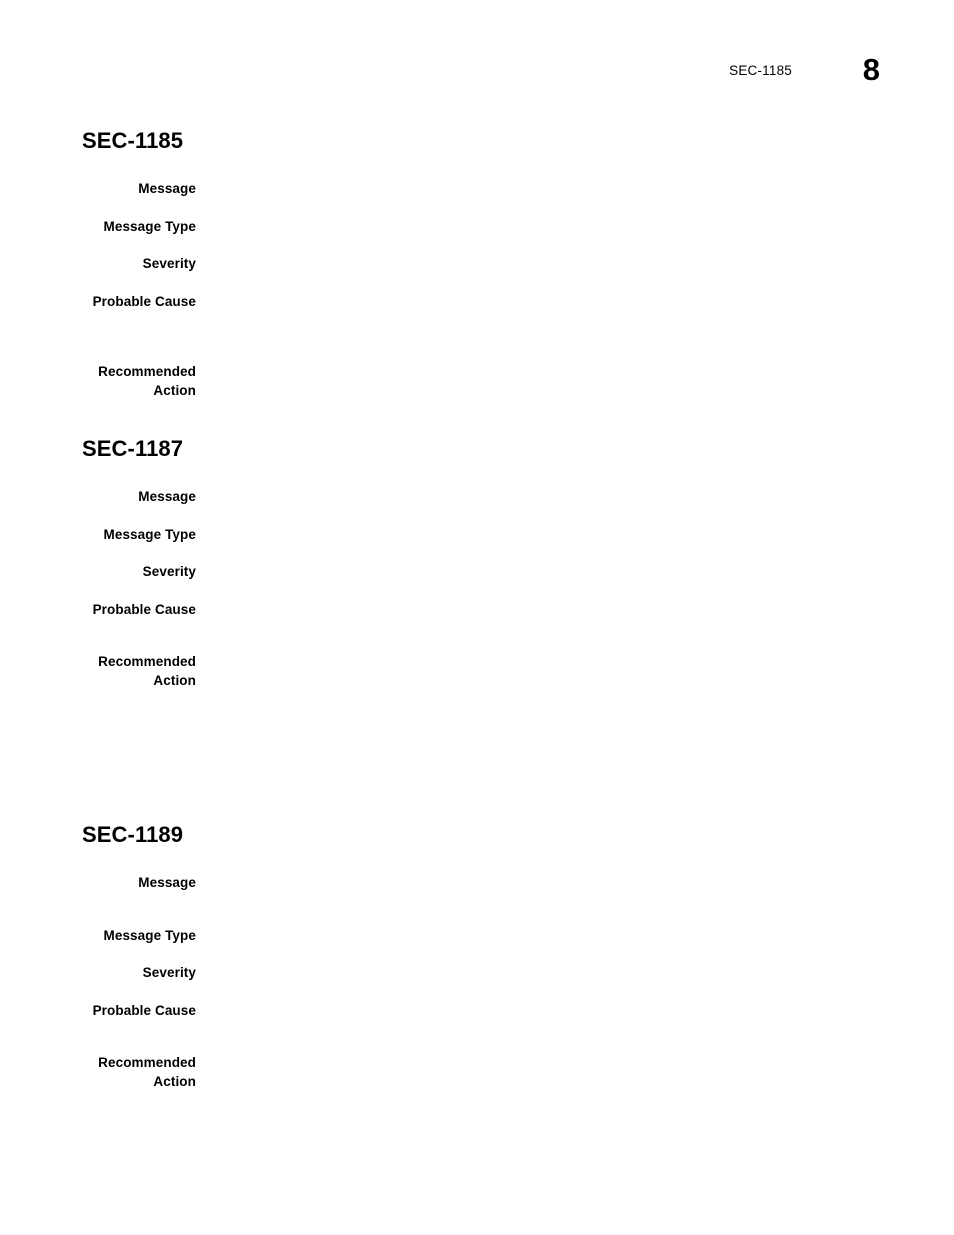 Image resolution: width=954 pixels, height=1235 pixels. Describe the element at coordinates (133, 448) in the screenshot. I see `section-heading: SEC-1187` at that location.